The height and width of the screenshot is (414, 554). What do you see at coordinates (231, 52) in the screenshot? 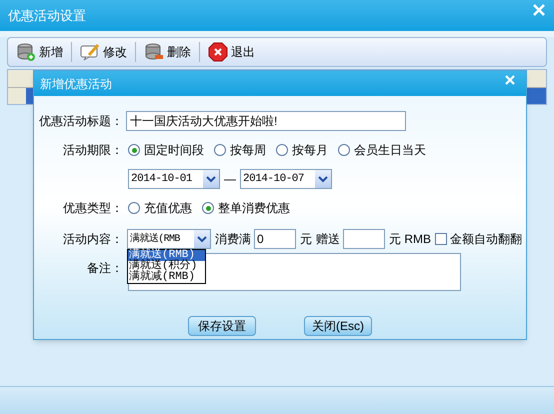
I see `toolbar-button: 退出` at bounding box center [231, 52].